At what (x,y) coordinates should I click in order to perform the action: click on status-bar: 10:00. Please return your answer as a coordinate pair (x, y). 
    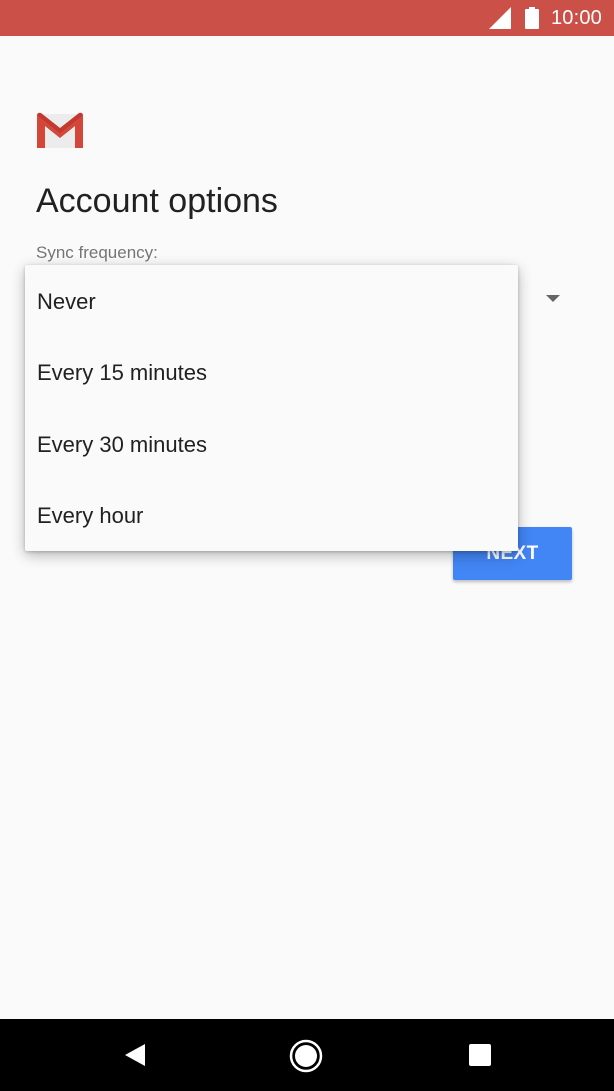
    Looking at the image, I should click on (307, 18).